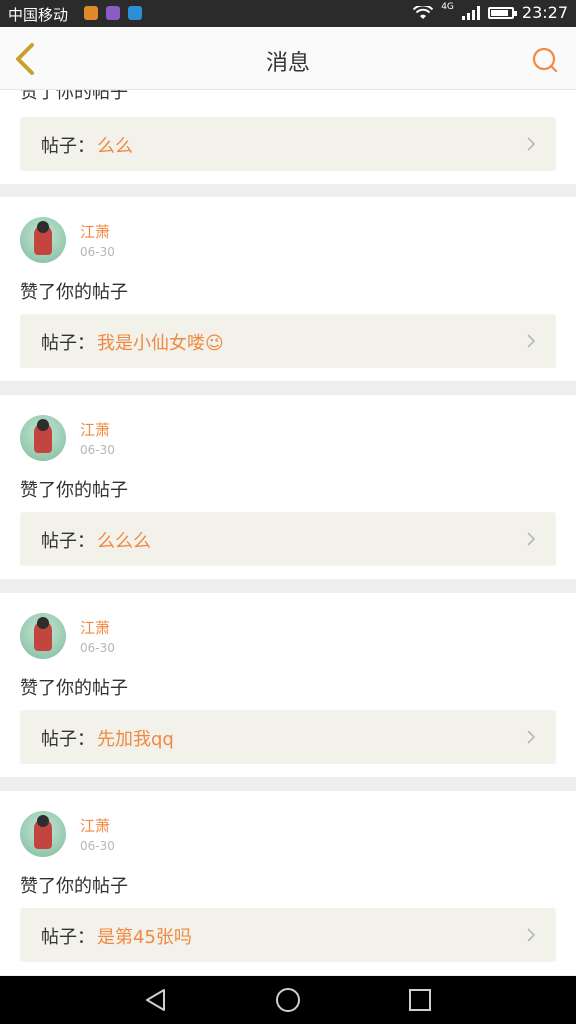 This screenshot has height=1024, width=576. What do you see at coordinates (135, 13) in the screenshot?
I see `calendar-notification-icon` at bounding box center [135, 13].